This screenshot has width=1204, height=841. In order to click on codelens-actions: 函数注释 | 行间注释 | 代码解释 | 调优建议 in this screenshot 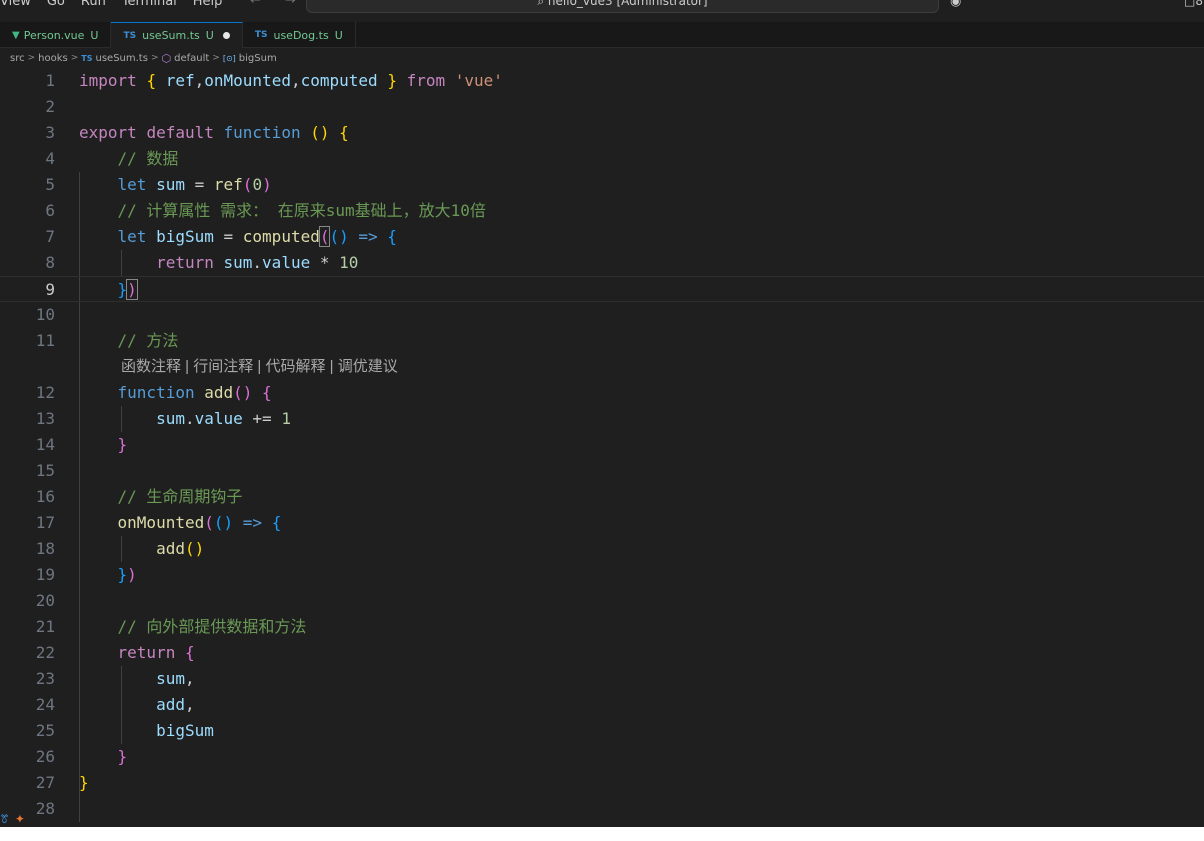, I will do `click(259, 367)`.